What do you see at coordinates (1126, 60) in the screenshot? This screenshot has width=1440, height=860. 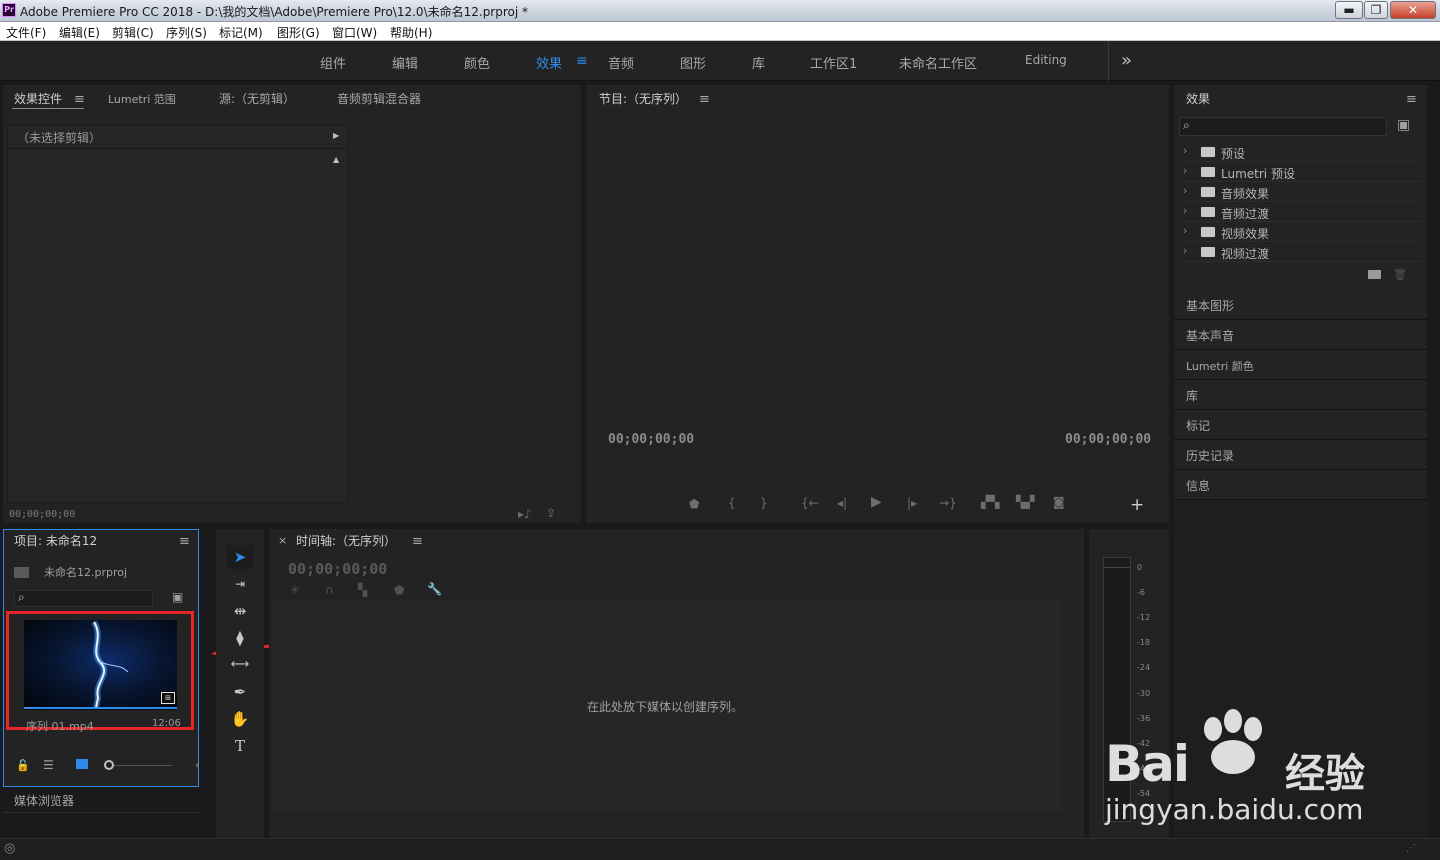 I see `workspace-overflow-icon: »` at bounding box center [1126, 60].